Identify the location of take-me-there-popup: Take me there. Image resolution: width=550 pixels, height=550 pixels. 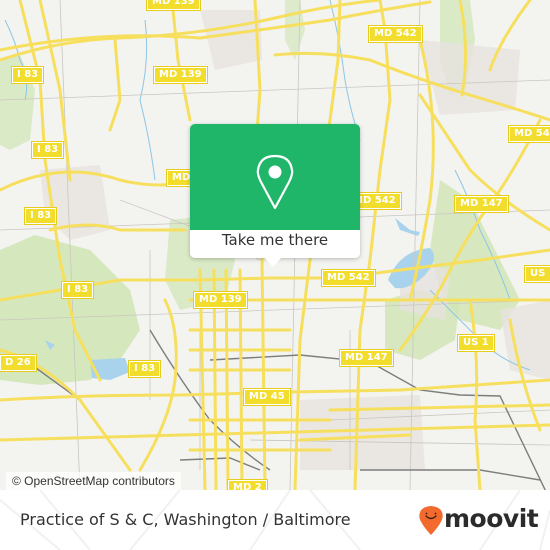
(275, 195).